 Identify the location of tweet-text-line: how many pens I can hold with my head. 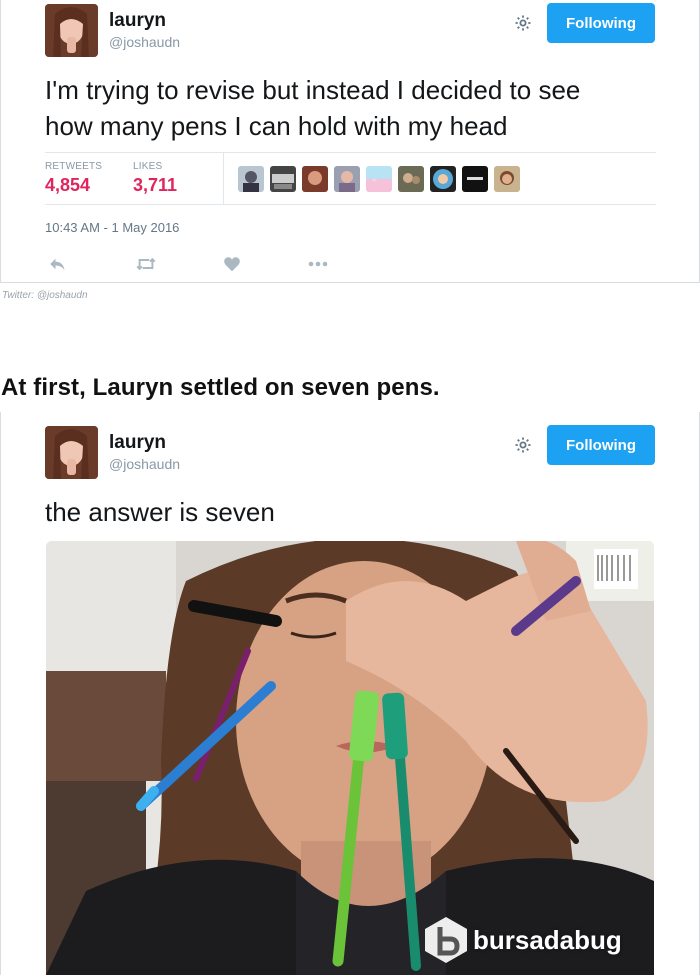
(276, 126).